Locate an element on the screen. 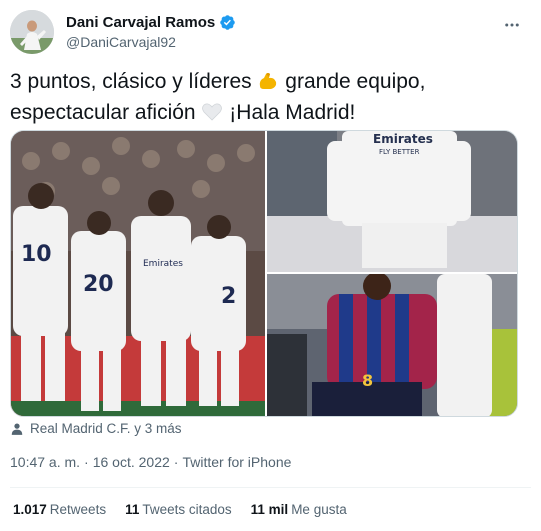  likes-label: Me gusta is located at coordinates (319, 509).